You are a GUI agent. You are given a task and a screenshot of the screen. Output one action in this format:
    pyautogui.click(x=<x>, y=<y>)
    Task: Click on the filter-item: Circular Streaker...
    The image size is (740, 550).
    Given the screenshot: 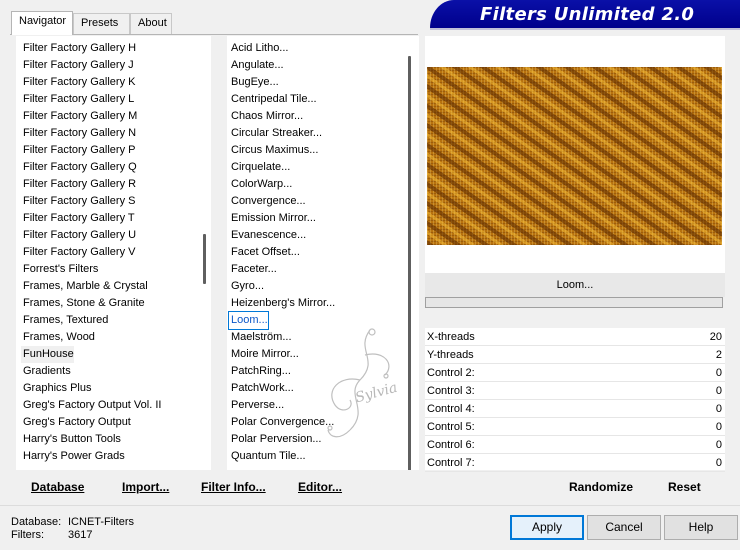 What is the action you would take?
    pyautogui.click(x=275, y=133)
    